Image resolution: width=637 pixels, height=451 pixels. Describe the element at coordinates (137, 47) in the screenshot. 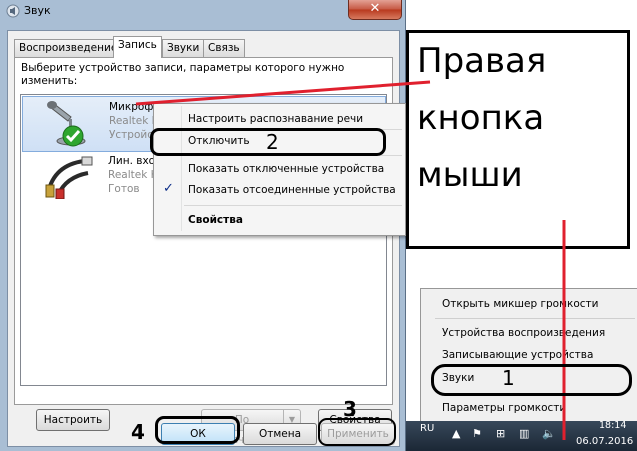

I see `tab-recording: Запись` at that location.